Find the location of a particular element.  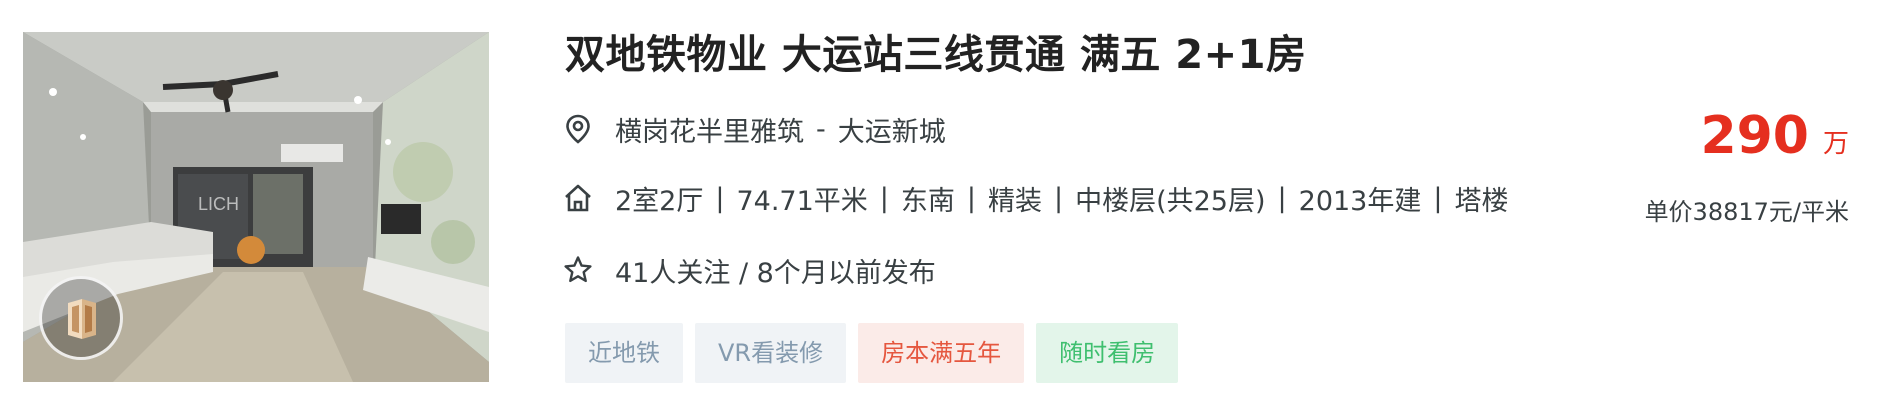

star-icon is located at coordinates (578, 270).